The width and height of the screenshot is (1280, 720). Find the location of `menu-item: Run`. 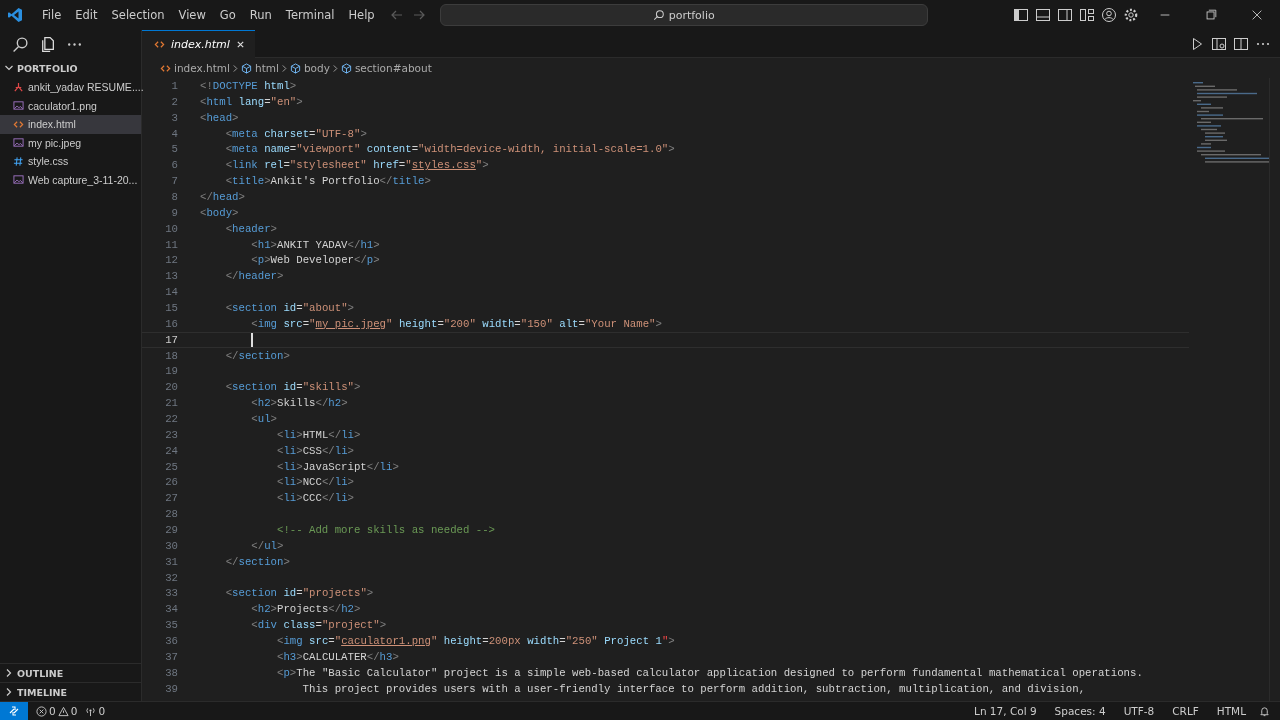

menu-item: Run is located at coordinates (260, 15).